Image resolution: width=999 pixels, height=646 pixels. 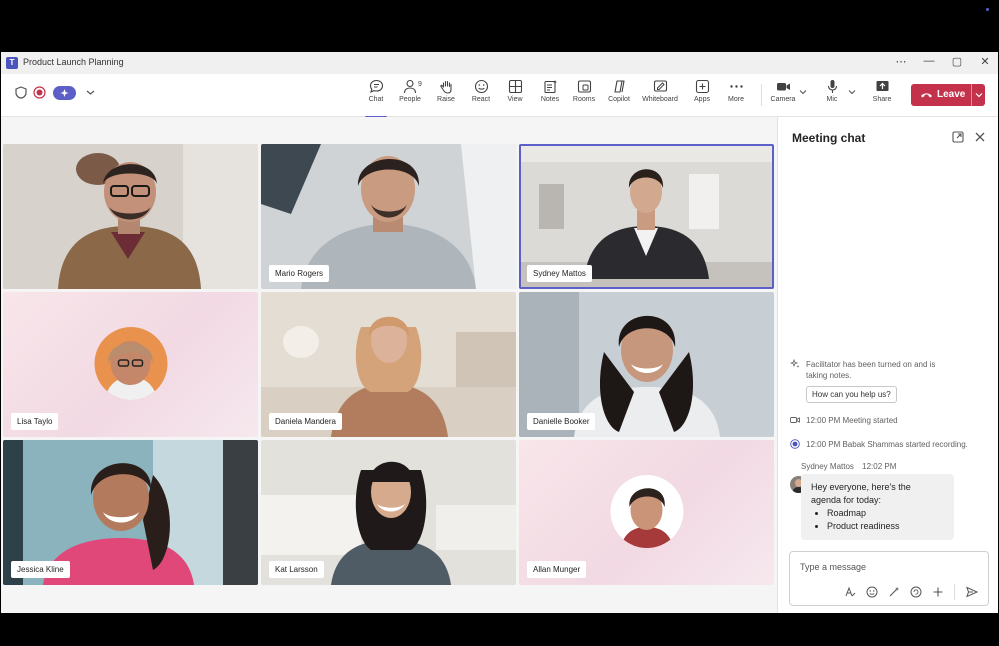 What do you see at coordinates (40, 569) in the screenshot?
I see `participant-name: Jessica Kline` at bounding box center [40, 569].